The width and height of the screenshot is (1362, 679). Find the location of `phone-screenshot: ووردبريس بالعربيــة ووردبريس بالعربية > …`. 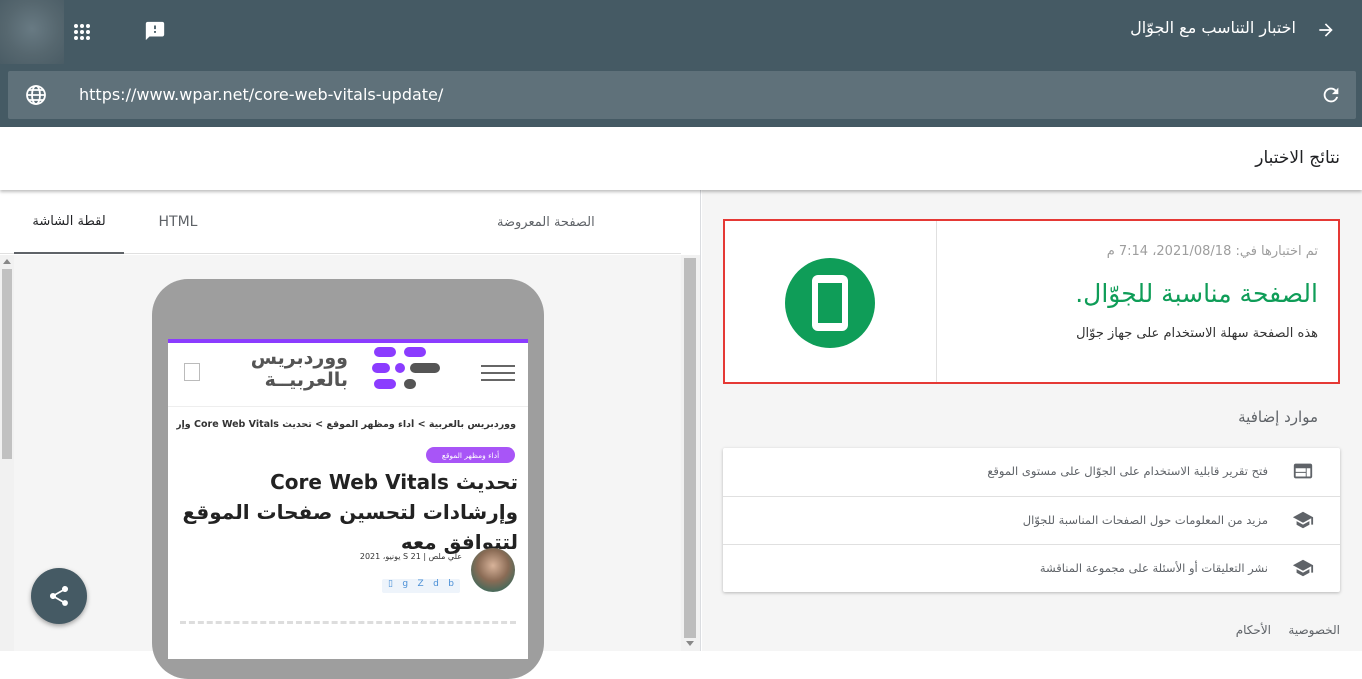

phone-screenshot: ووردبريس بالعربيــة ووردبريس بالعربية > … is located at coordinates (348, 499).